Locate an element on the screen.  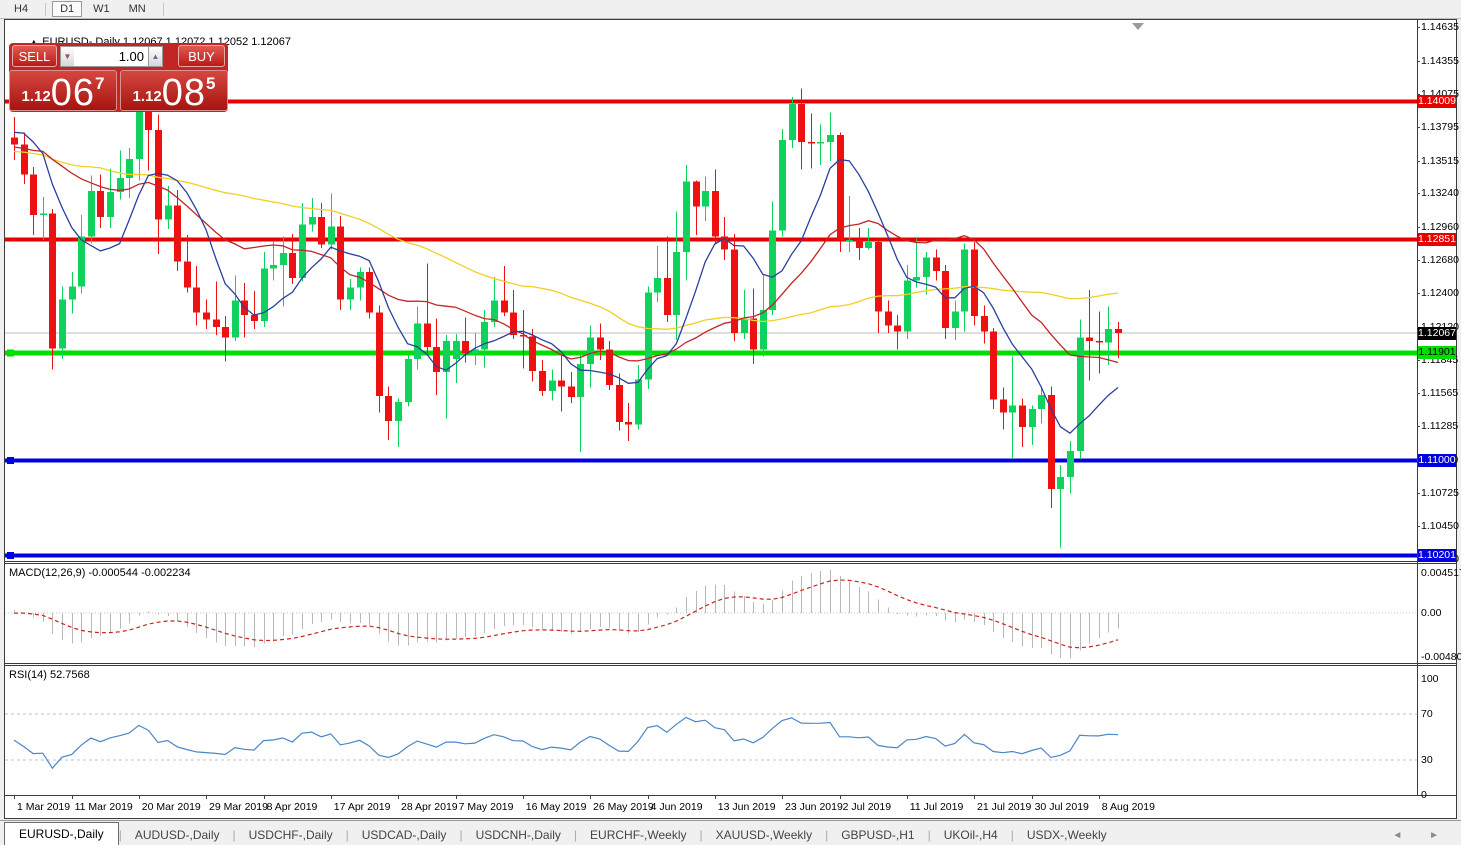
volume-input is located at coordinates (111, 56).